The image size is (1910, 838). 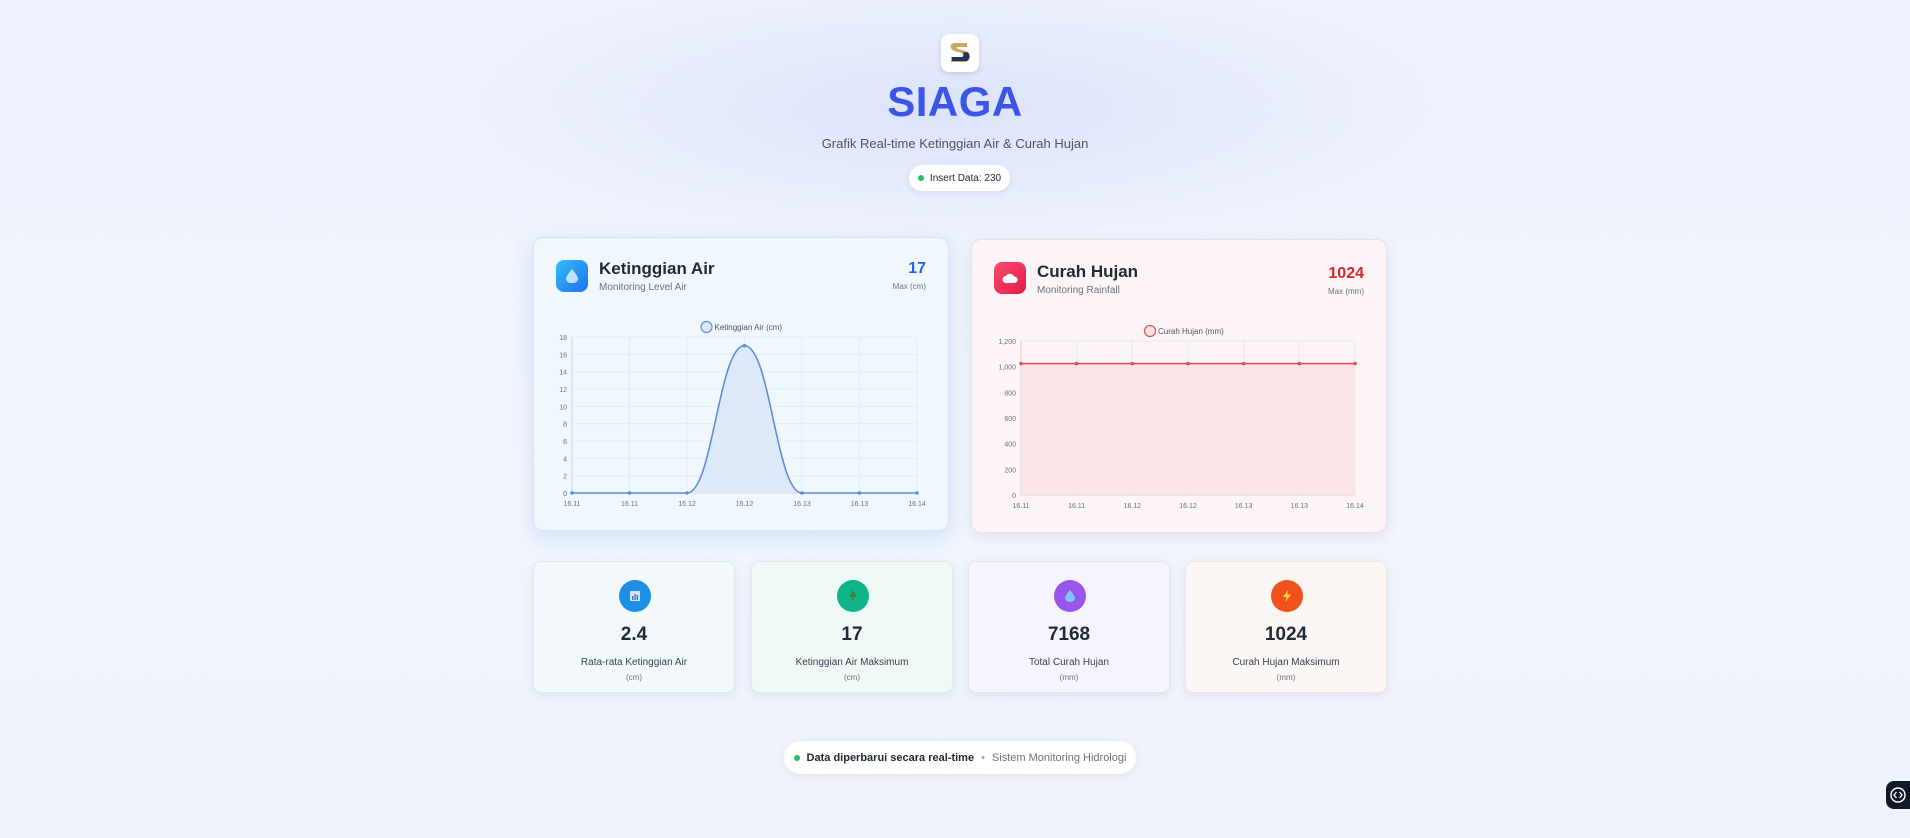 What do you see at coordinates (1069, 662) in the screenshot?
I see `stat-label: Total Curah Hujan` at bounding box center [1069, 662].